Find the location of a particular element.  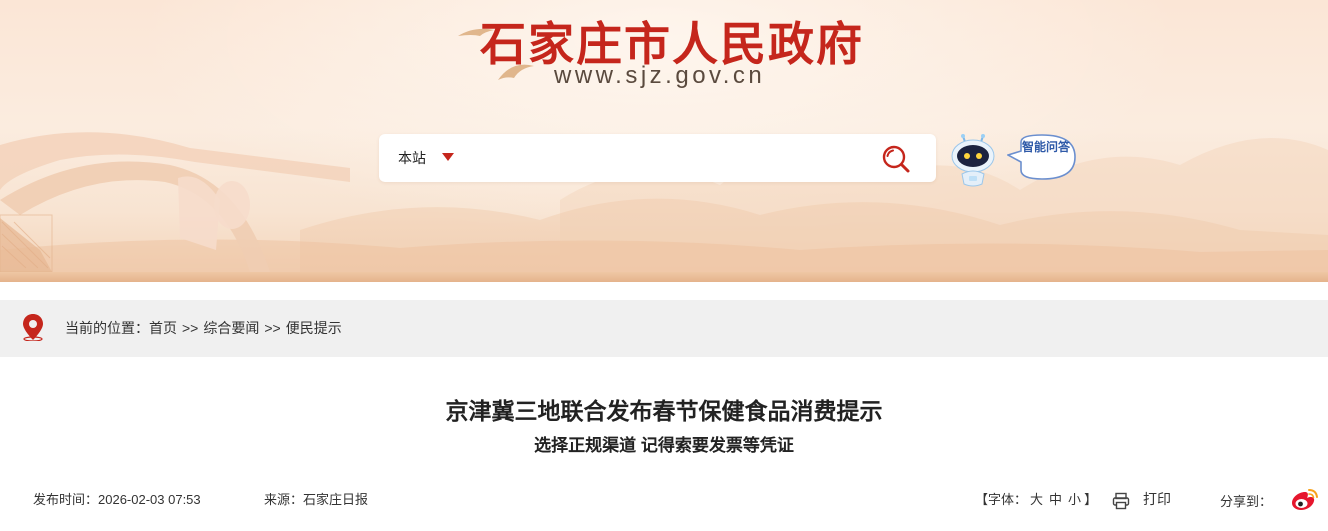

article-title: 京津冀三地联合发布春节保健食品消费提示 is located at coordinates (664, 411).